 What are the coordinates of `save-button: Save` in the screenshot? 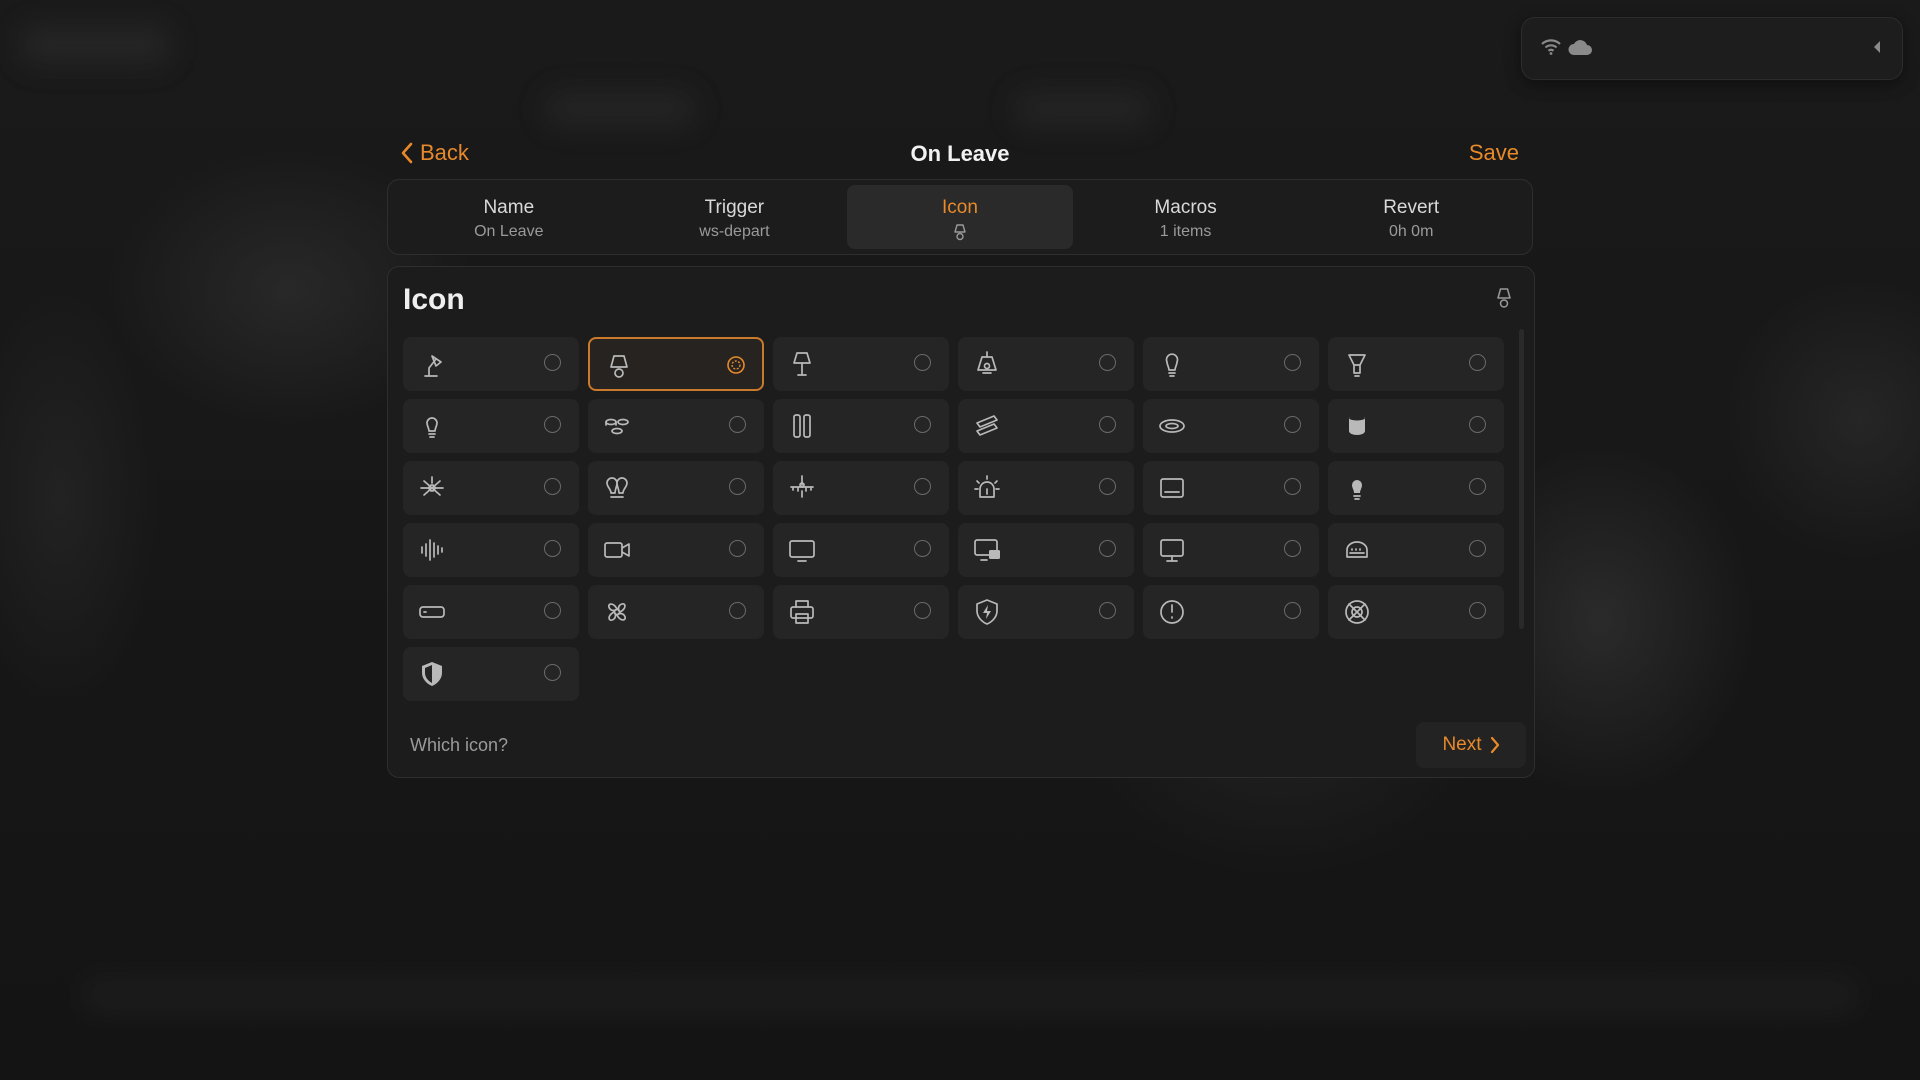 It's located at (1494, 153).